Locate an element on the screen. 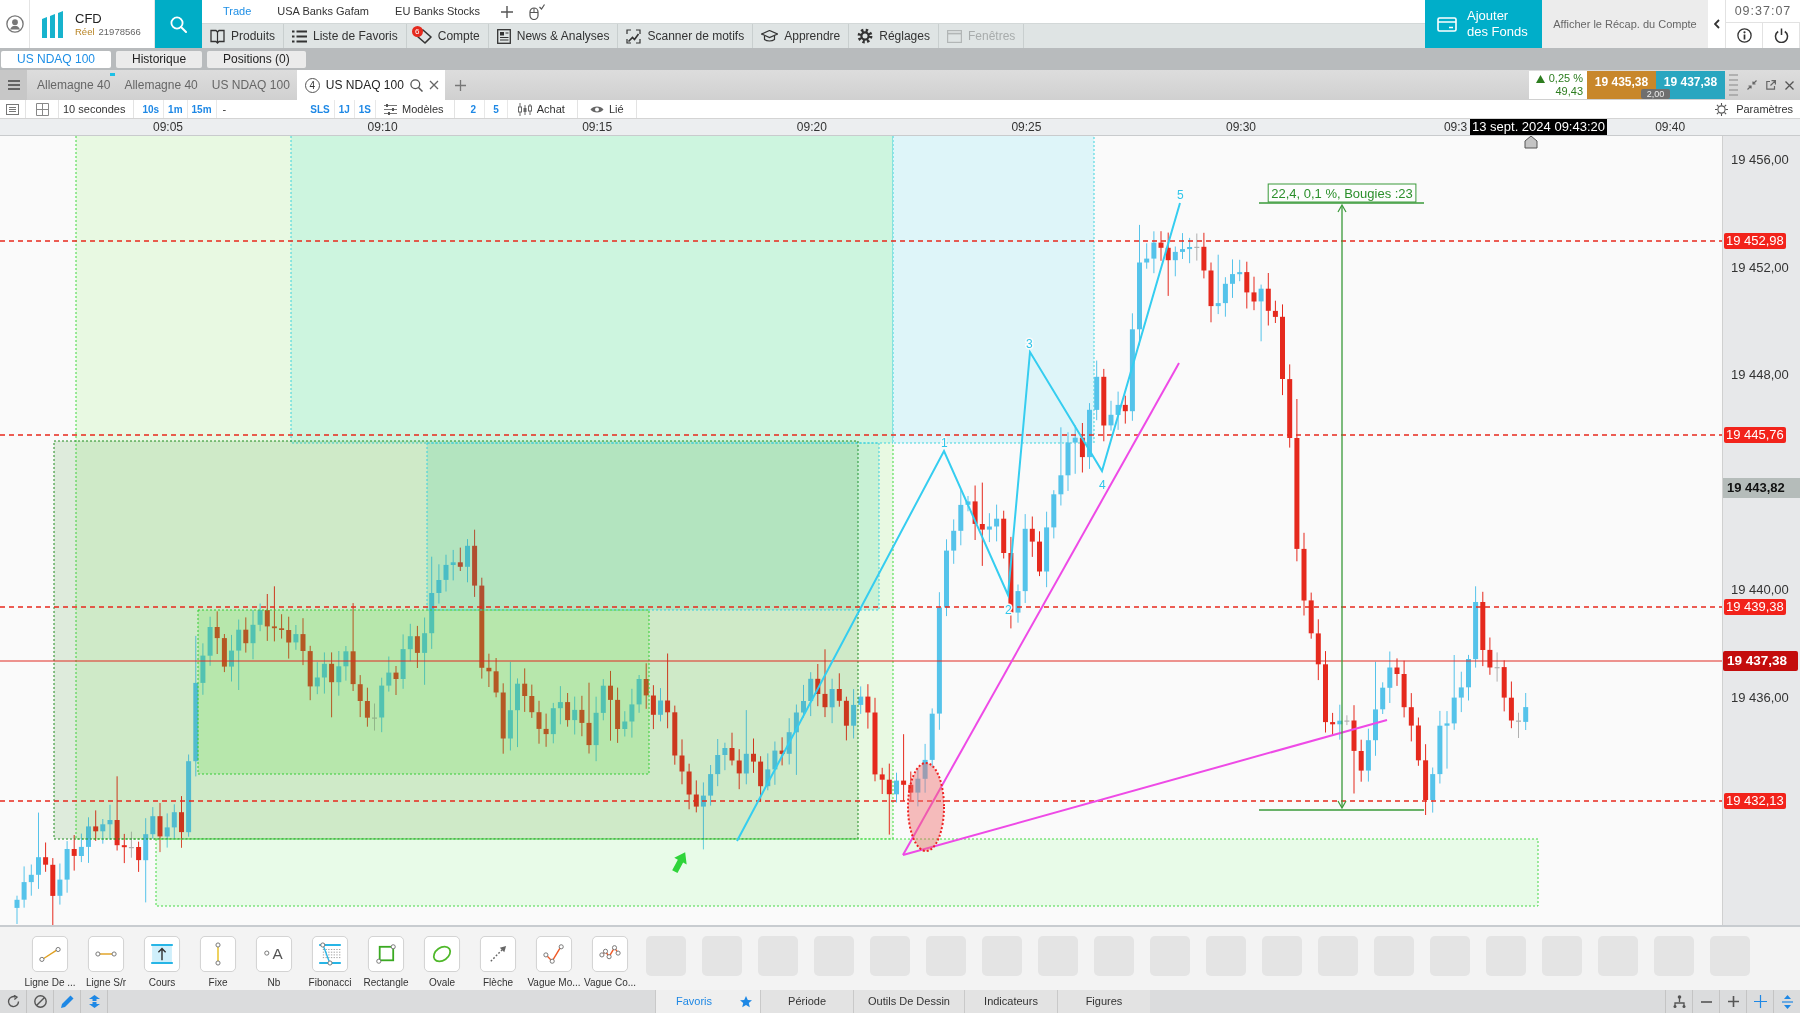 The image size is (1800, 1013). grid-icon is located at coordinates (42, 109).